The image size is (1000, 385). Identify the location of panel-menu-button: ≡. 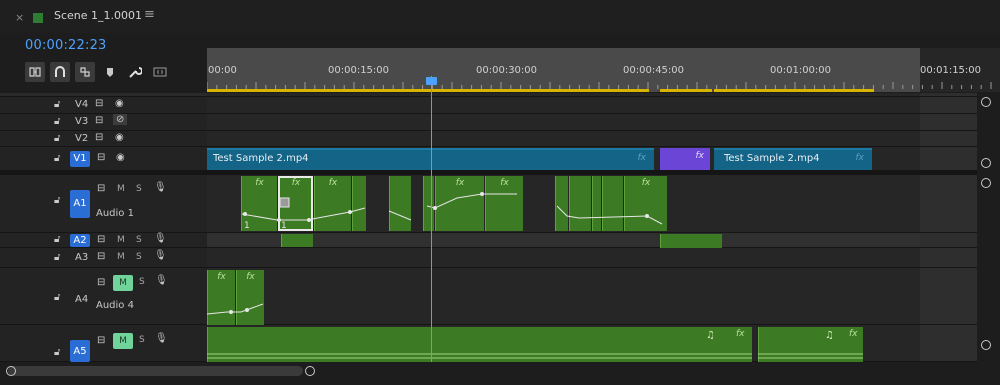
(149, 14).